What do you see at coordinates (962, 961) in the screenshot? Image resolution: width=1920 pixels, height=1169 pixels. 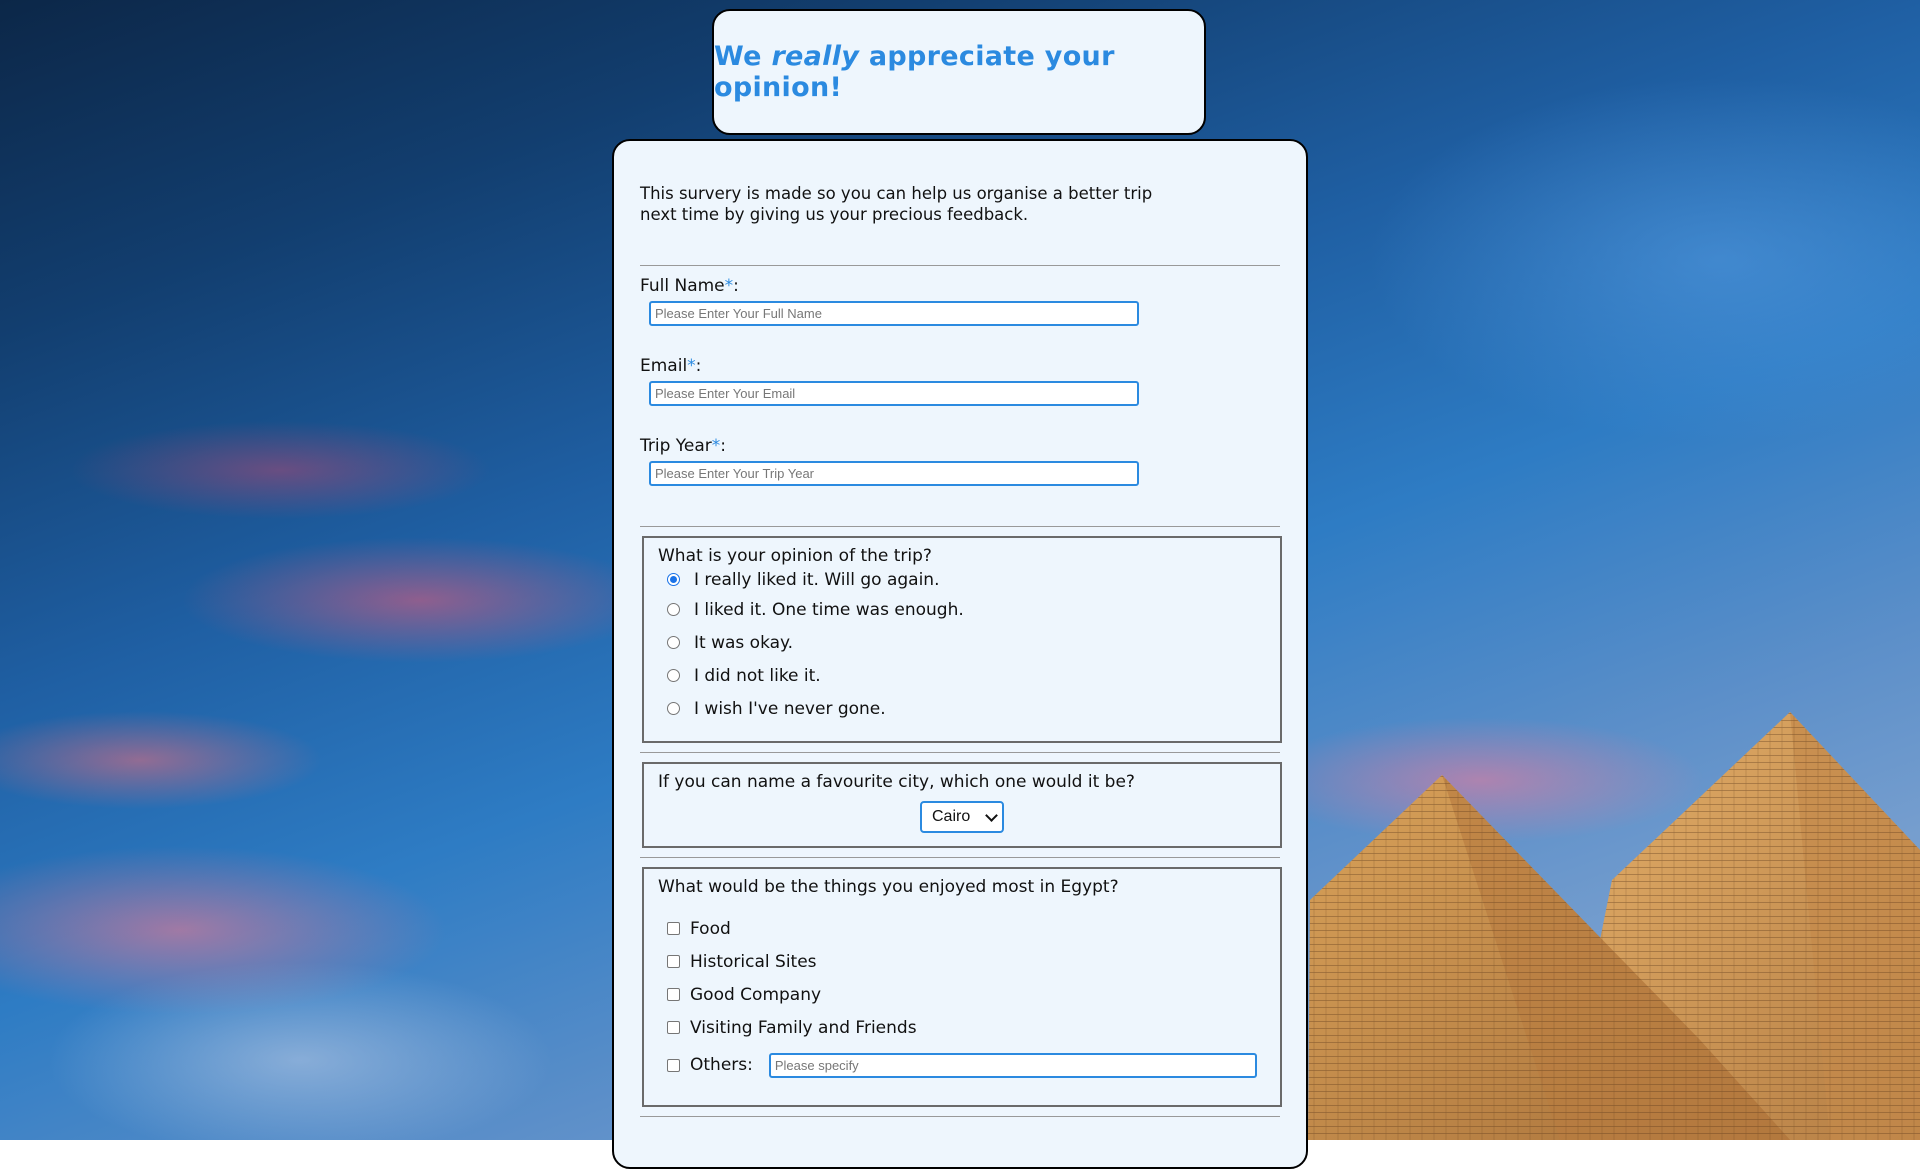 I see `checkbox-option: Historical Sites` at bounding box center [962, 961].